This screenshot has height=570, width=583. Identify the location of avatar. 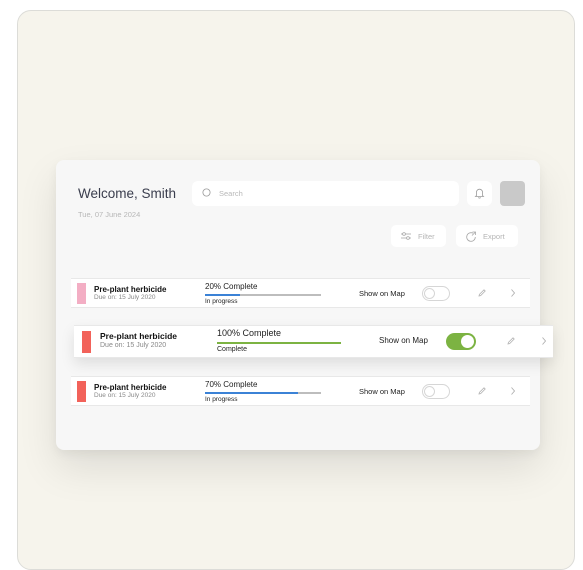
(512, 193).